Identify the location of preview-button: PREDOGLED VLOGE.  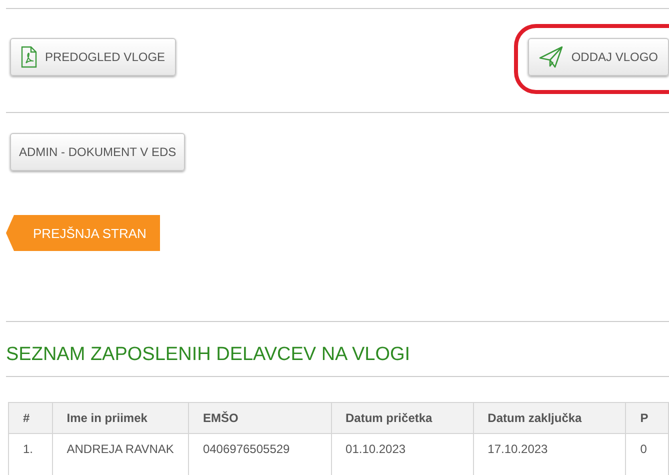
(93, 57).